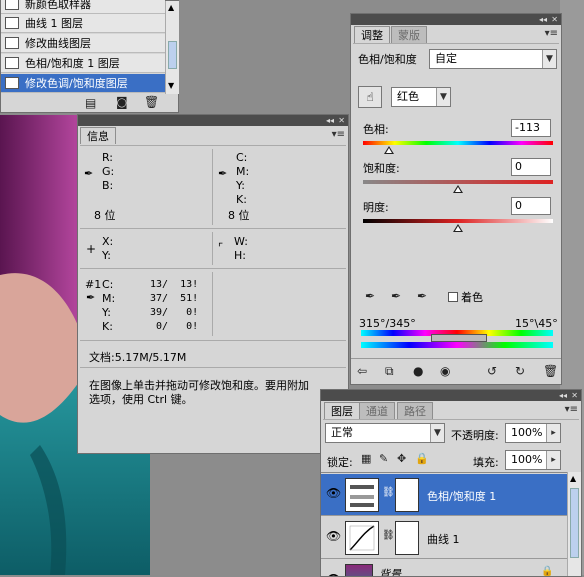 This screenshot has height=577, width=584. I want to click on lock-all-icon: 🔒, so click(422, 458).